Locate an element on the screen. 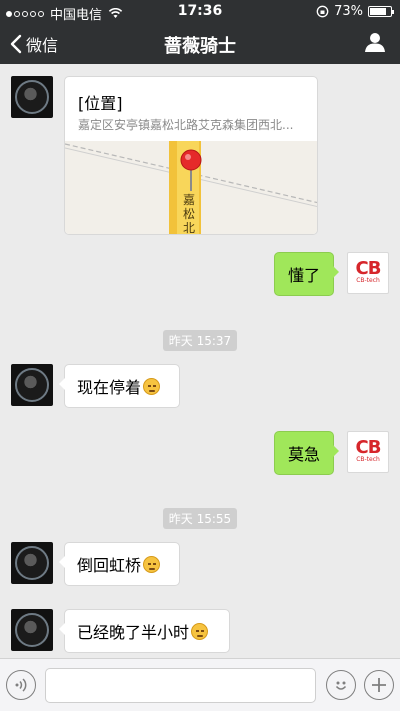 The height and width of the screenshot is (711, 400). input-bar is located at coordinates (200, 684).